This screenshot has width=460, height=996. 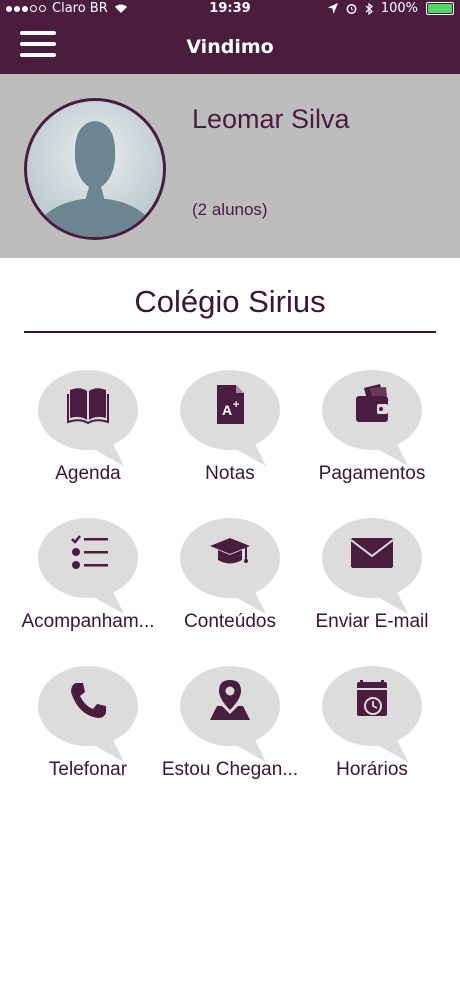 I want to click on tile-pagamentos: Pagamentos, so click(x=372, y=426).